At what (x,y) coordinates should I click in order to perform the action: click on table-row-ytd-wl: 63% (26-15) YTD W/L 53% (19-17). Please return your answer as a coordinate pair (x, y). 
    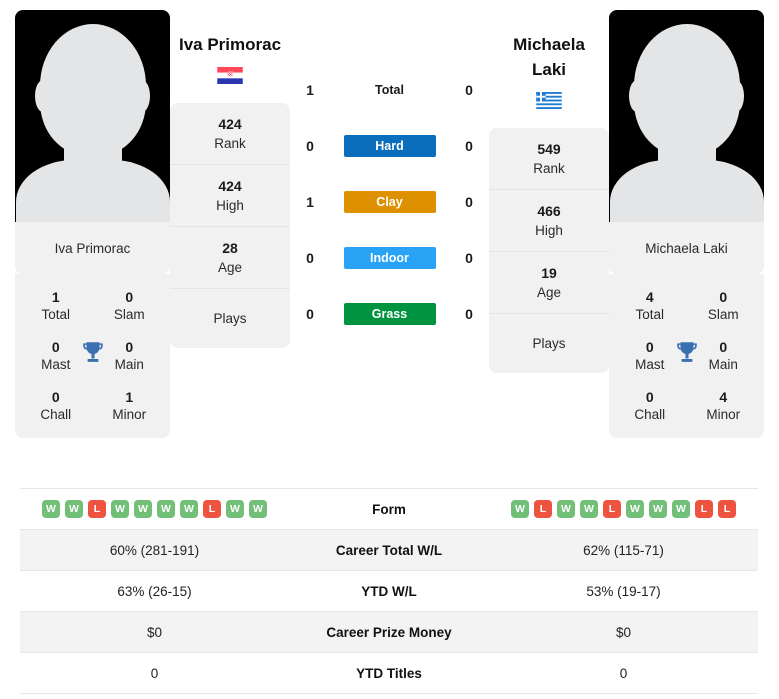
    Looking at the image, I should click on (389, 591).